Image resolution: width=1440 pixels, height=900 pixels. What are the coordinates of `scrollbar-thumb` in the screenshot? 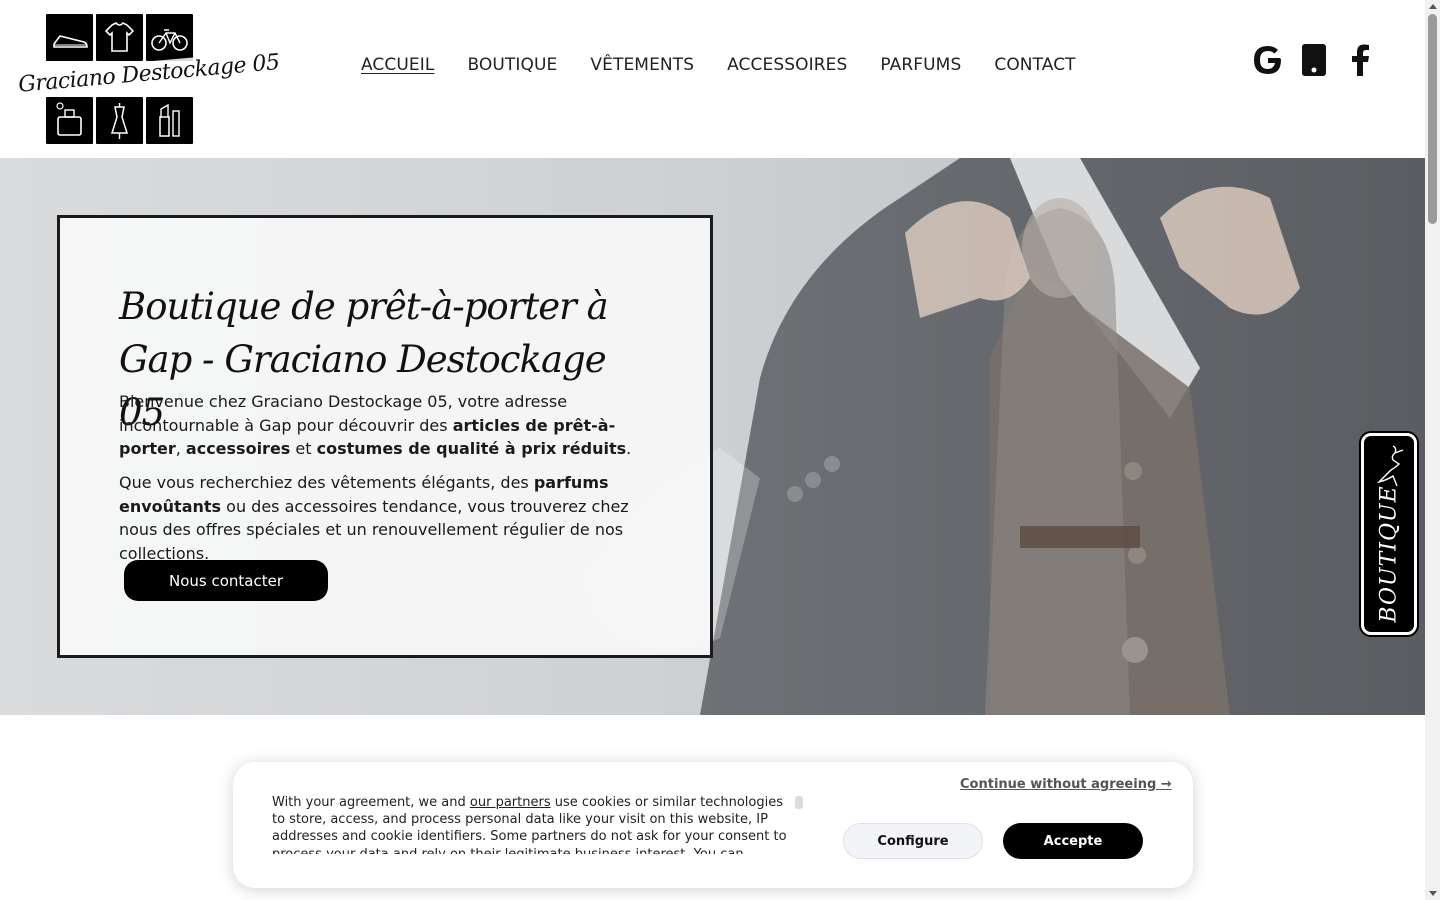 It's located at (1432, 119).